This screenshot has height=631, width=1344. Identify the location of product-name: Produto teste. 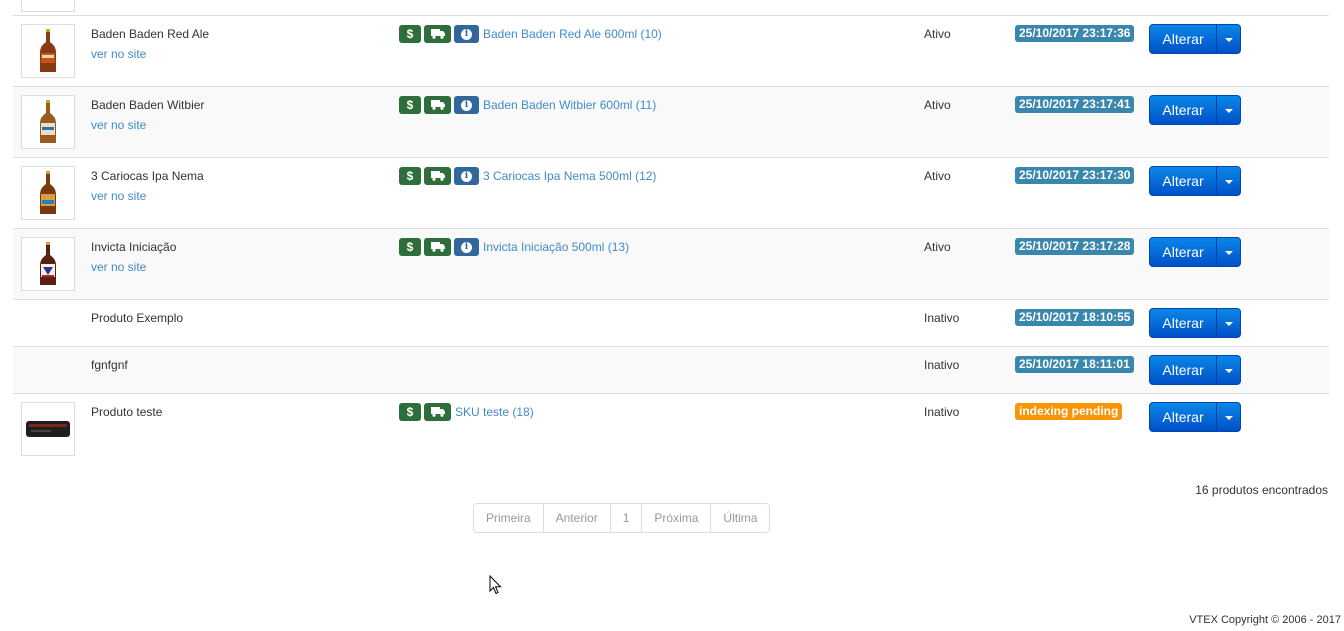
(126, 412).